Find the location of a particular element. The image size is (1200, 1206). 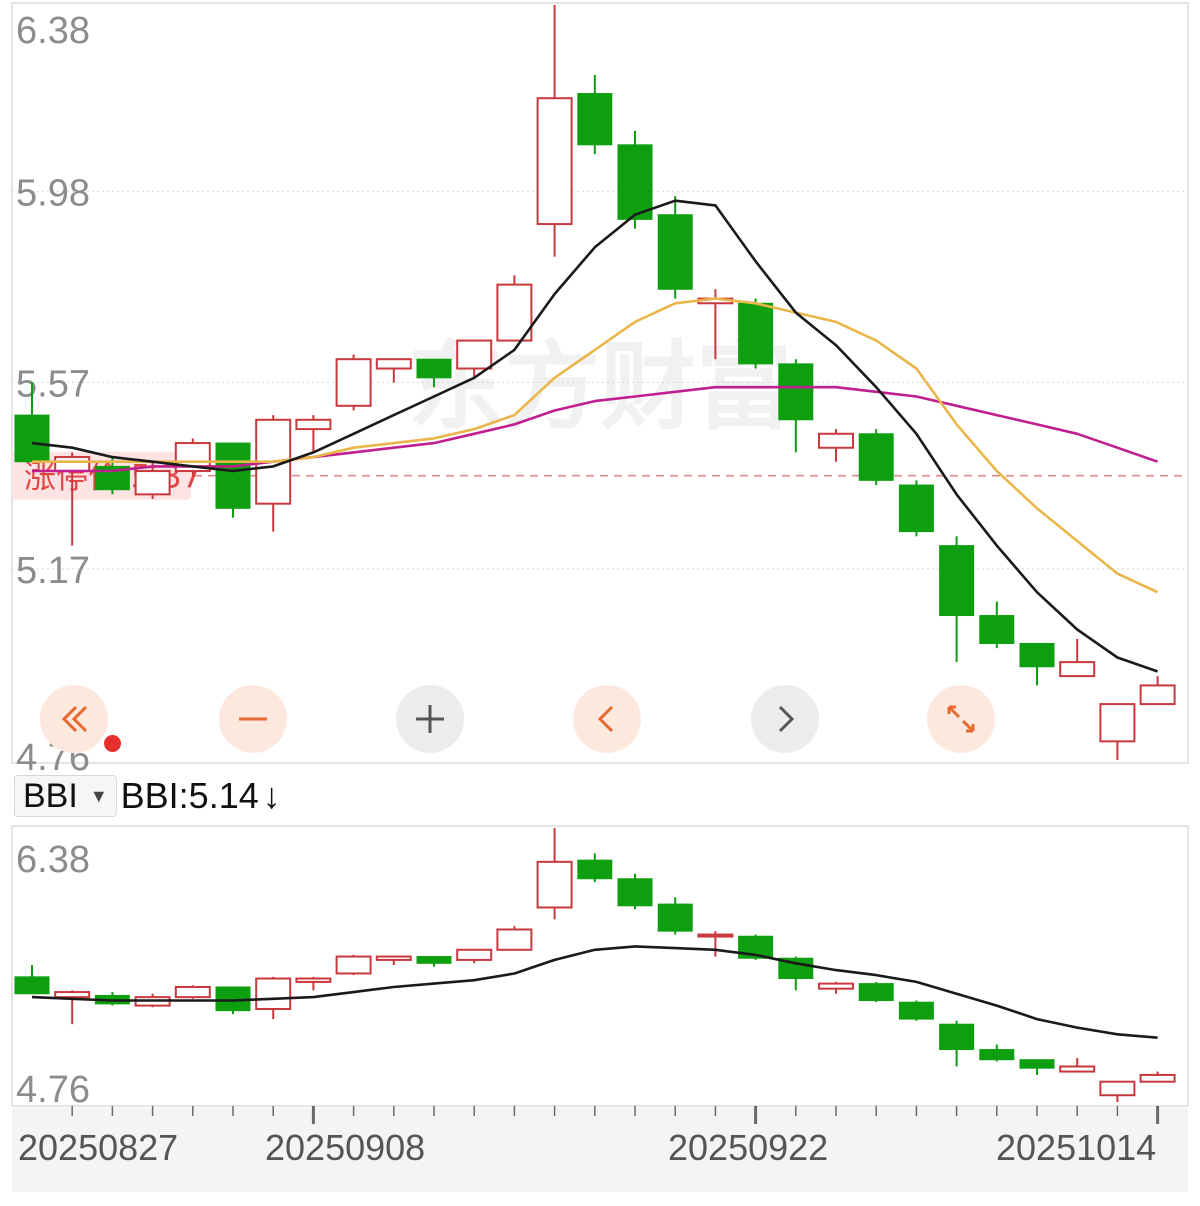

down-arrow-icon: ↓ is located at coordinates (271, 795).